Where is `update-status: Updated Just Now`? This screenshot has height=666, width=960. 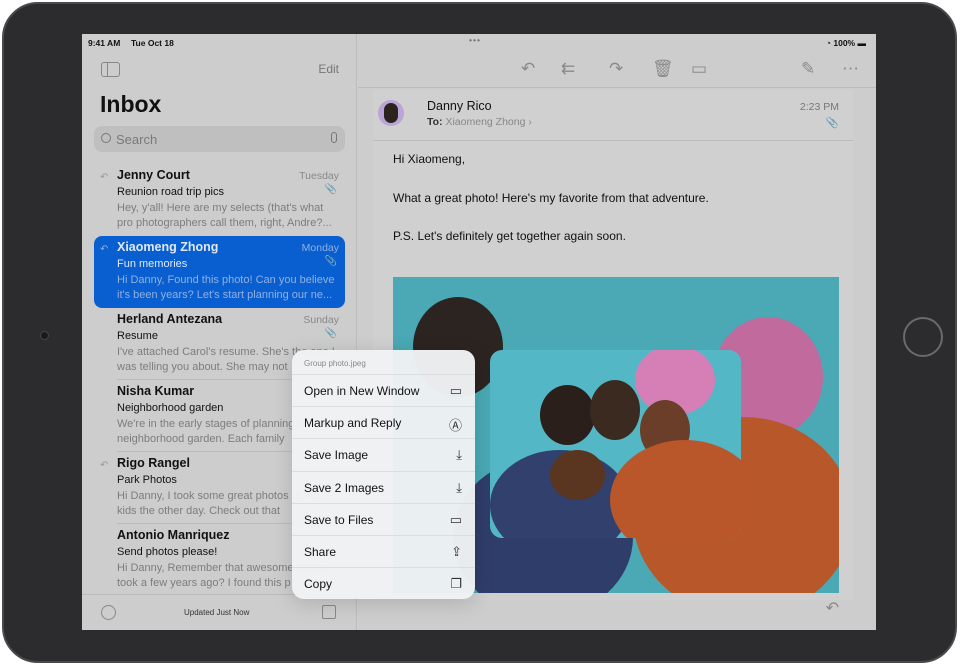 update-status: Updated Just Now is located at coordinates (217, 612).